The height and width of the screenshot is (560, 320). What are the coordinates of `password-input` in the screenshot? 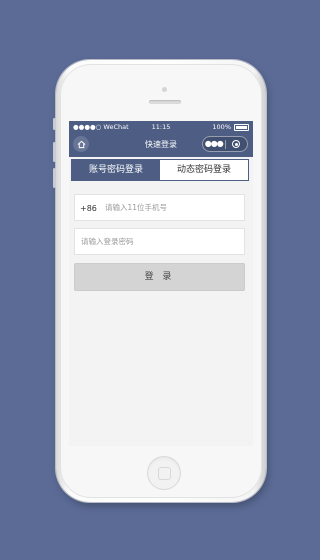 It's located at (160, 241).